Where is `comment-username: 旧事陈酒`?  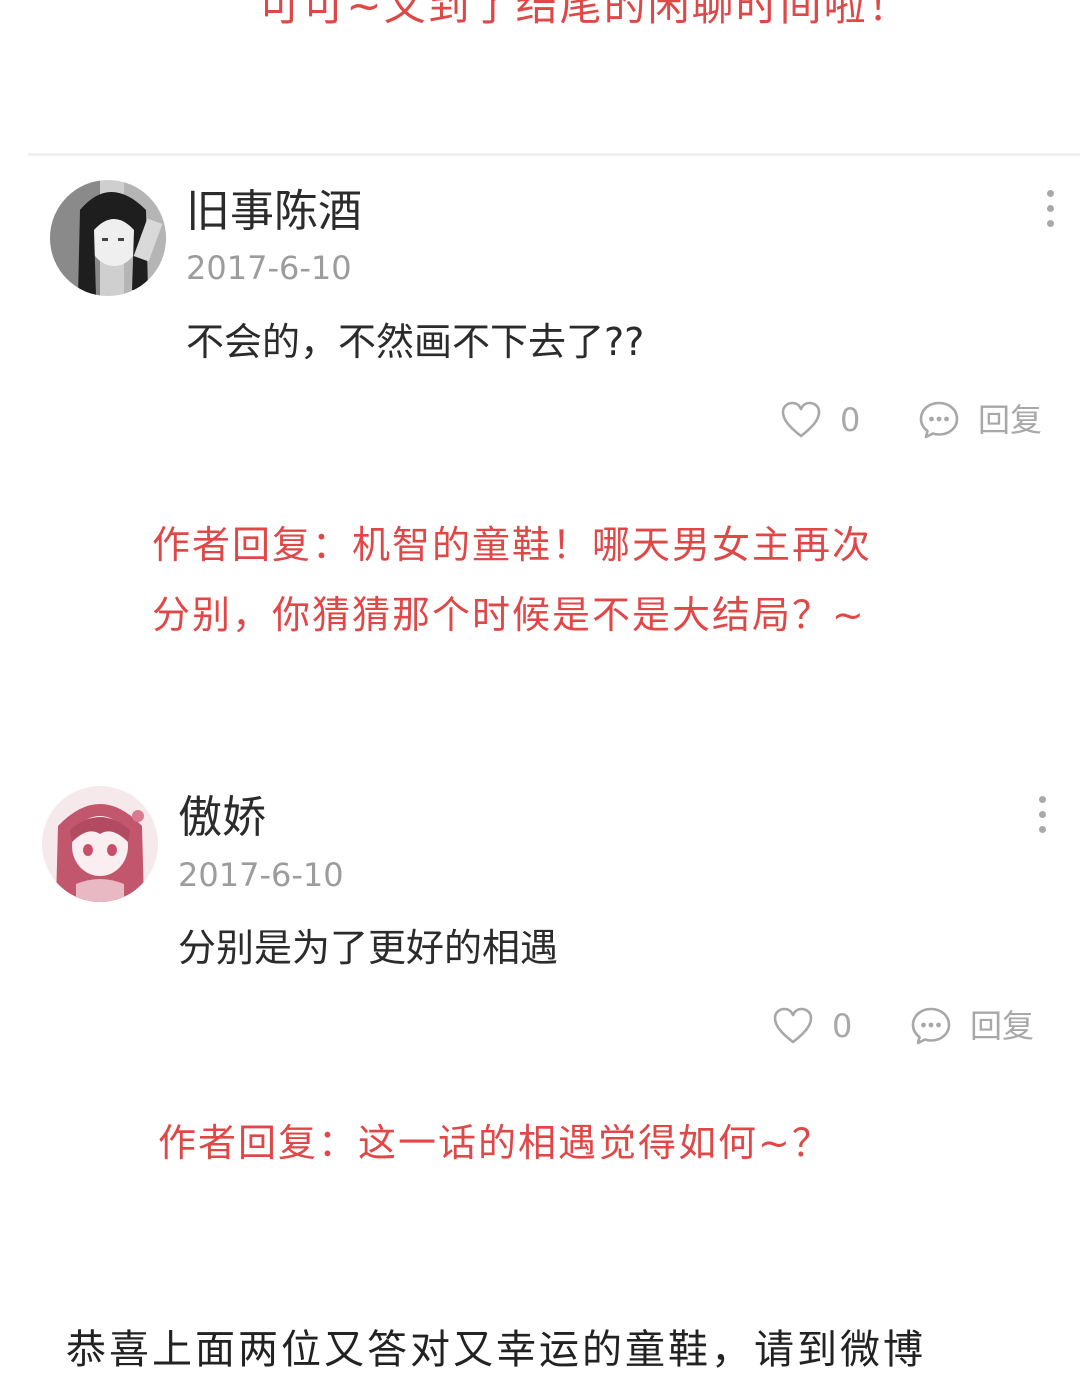 comment-username: 旧事陈酒 is located at coordinates (274, 212).